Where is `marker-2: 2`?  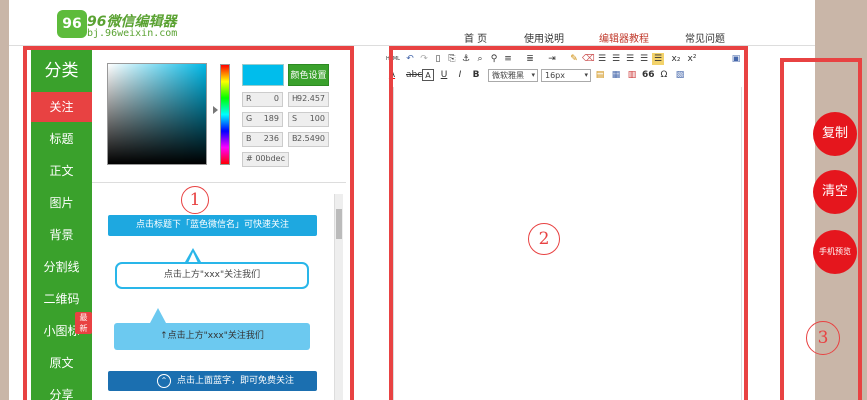 marker-2: 2 is located at coordinates (544, 239).